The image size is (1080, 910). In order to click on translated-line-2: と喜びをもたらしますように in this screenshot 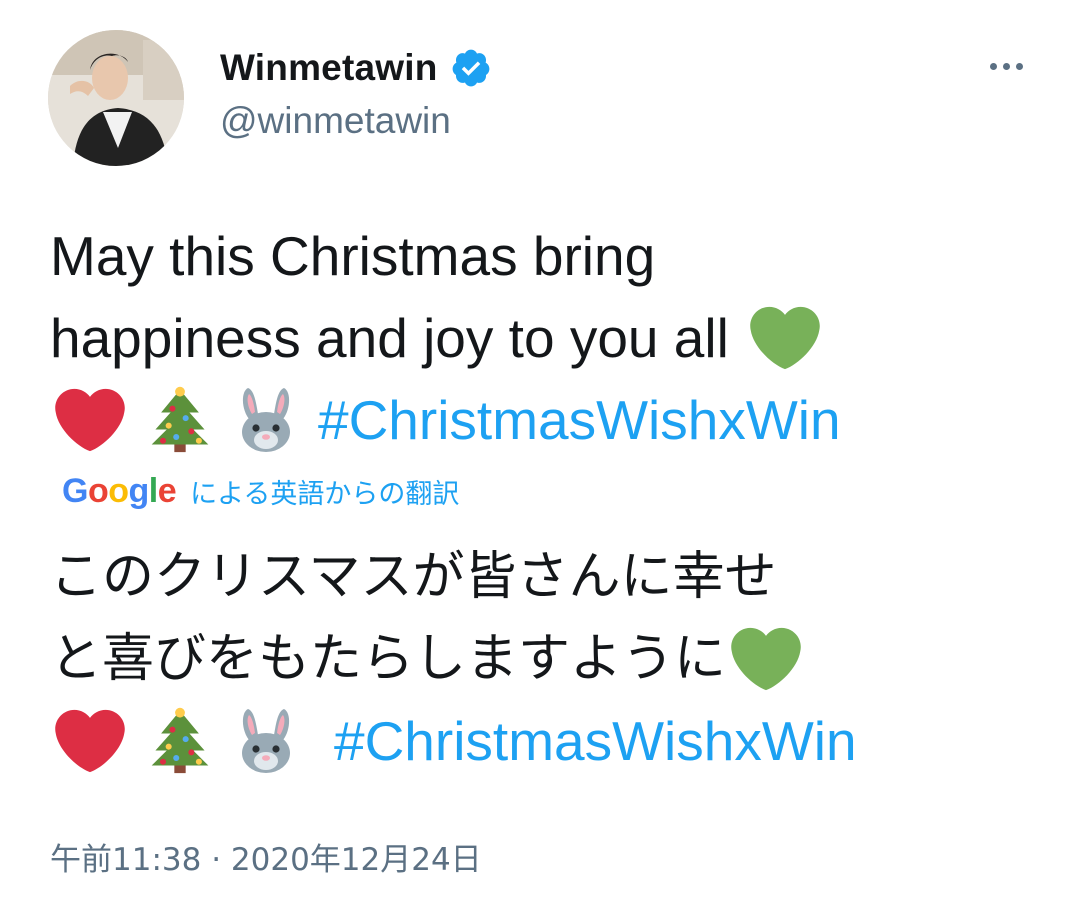, I will do `click(545, 659)`.